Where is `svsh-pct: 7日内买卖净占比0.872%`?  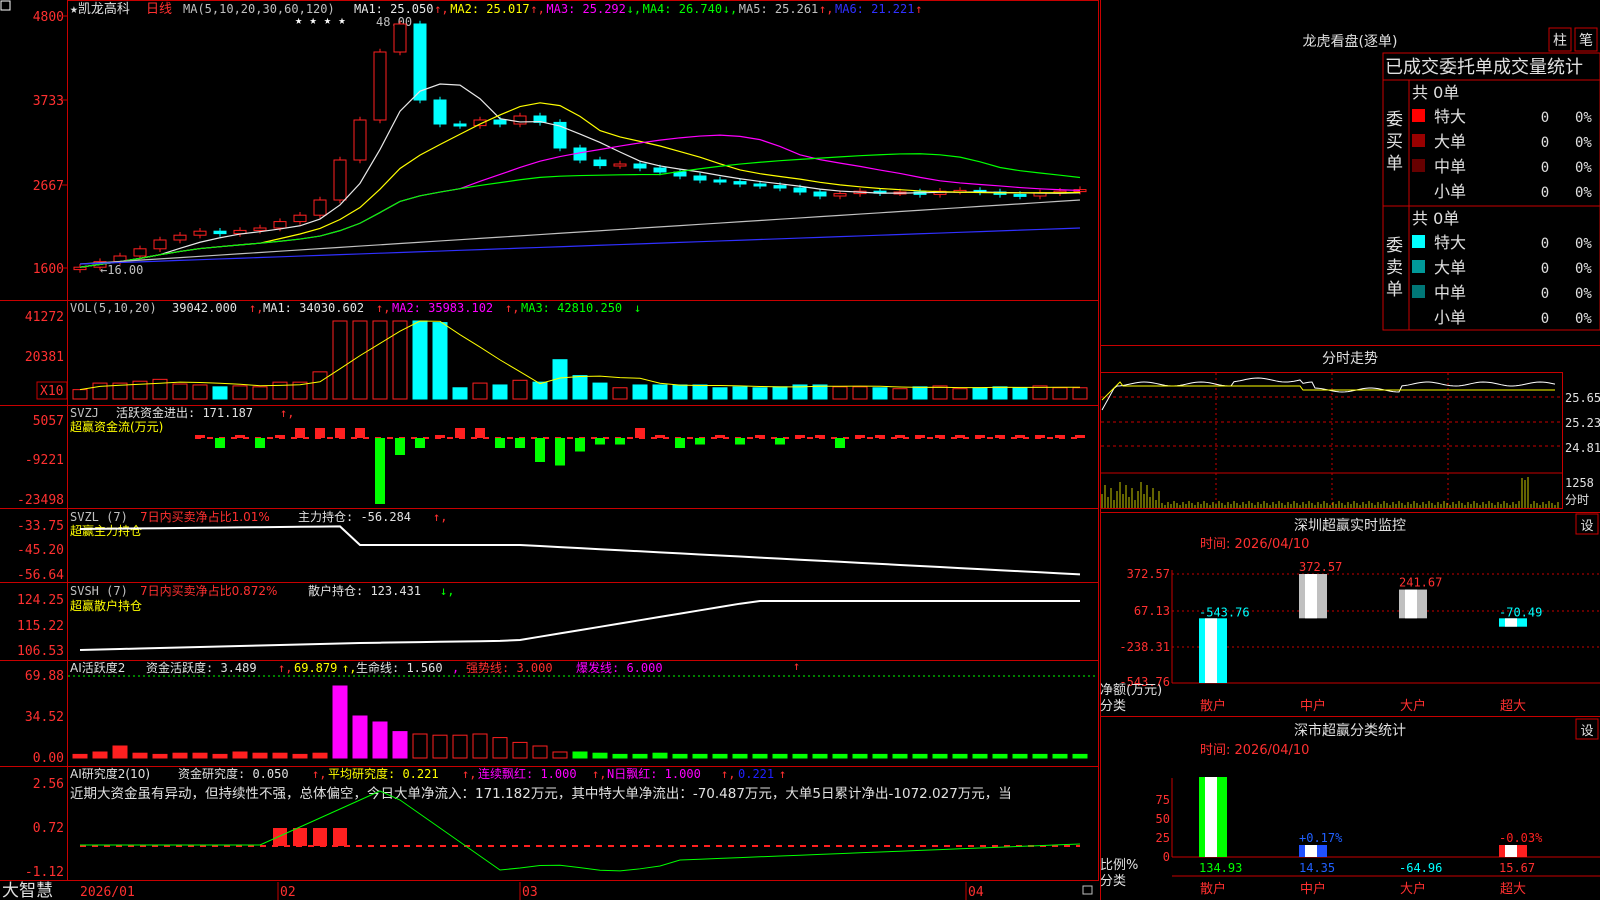 svsh-pct: 7日内买卖净占比0.872% is located at coordinates (208, 590).